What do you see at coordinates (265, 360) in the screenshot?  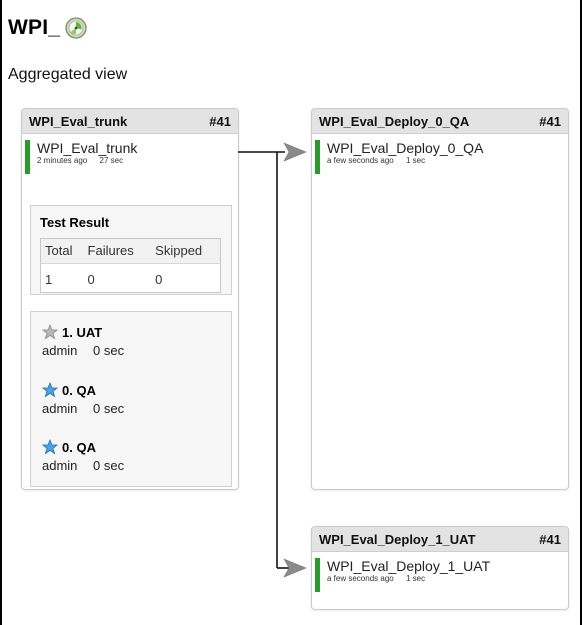 I see `connector-lines` at bounding box center [265, 360].